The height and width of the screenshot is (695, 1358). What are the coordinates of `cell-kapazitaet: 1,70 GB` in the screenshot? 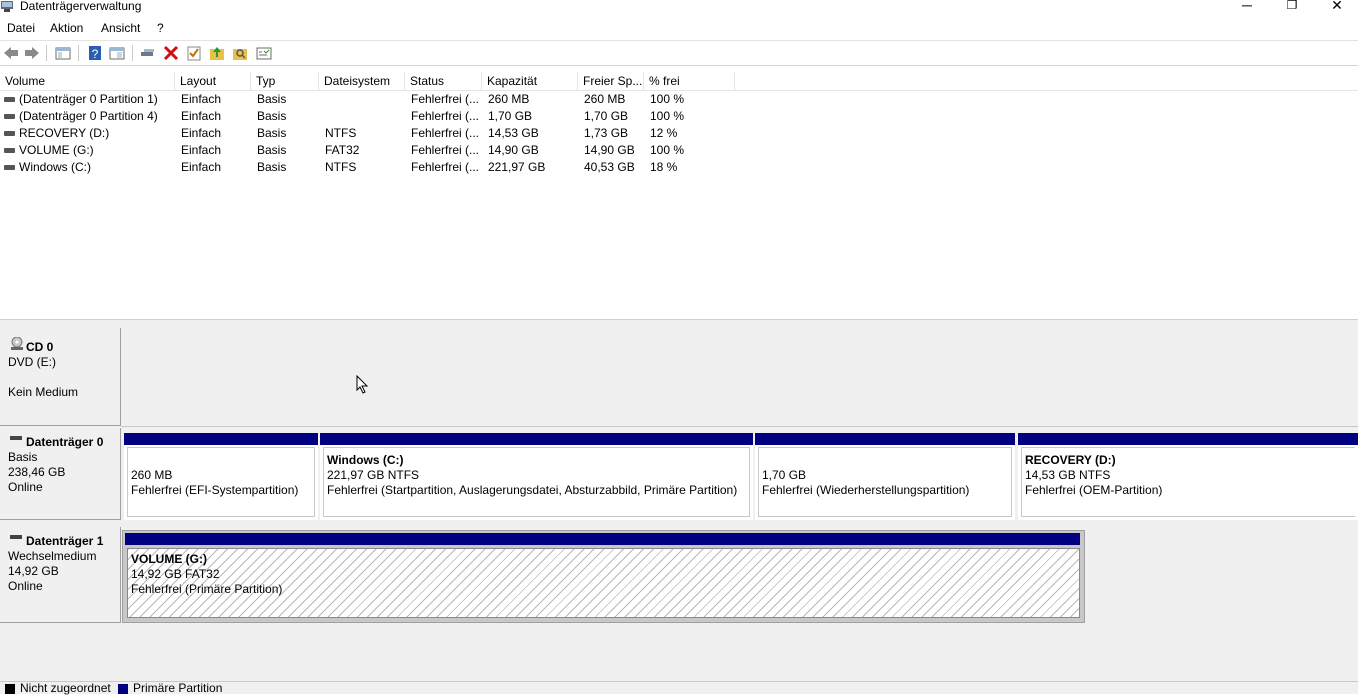 It's located at (510, 116).